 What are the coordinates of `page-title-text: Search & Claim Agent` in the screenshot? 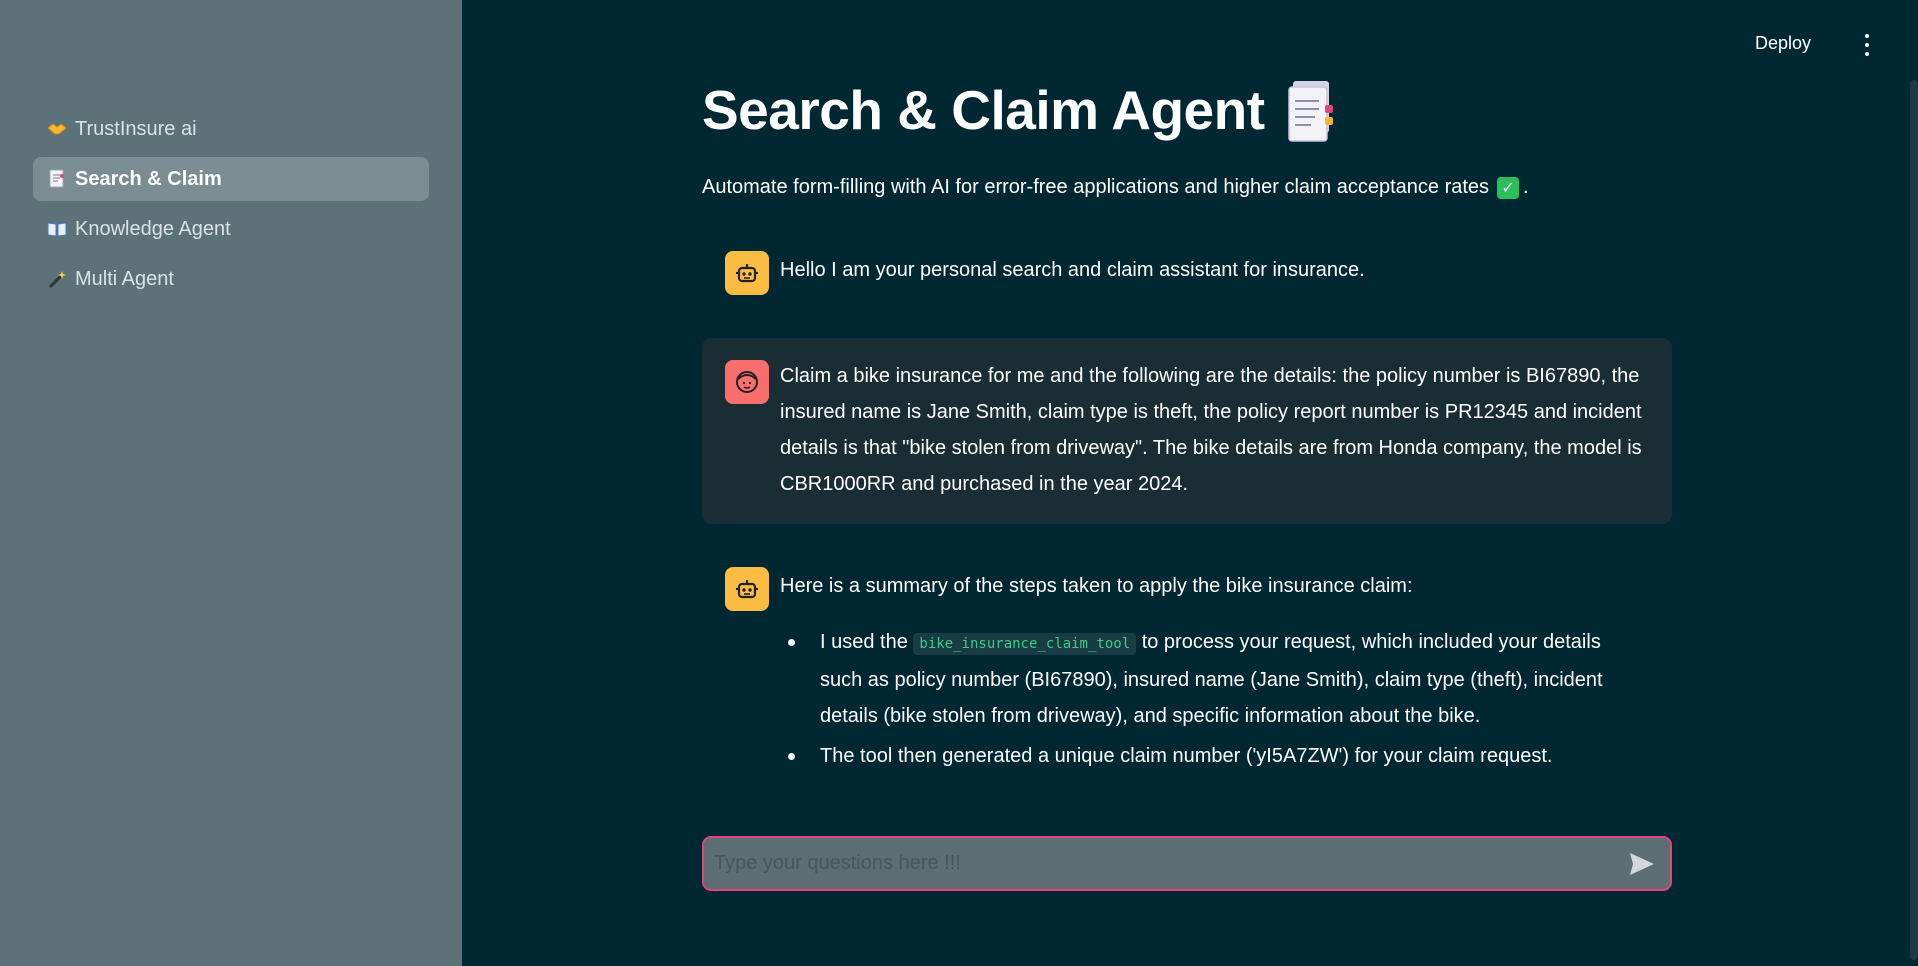 It's located at (983, 110).